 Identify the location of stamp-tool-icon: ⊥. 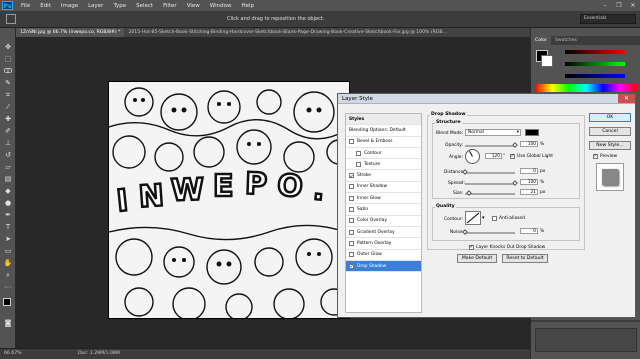
(8, 143).